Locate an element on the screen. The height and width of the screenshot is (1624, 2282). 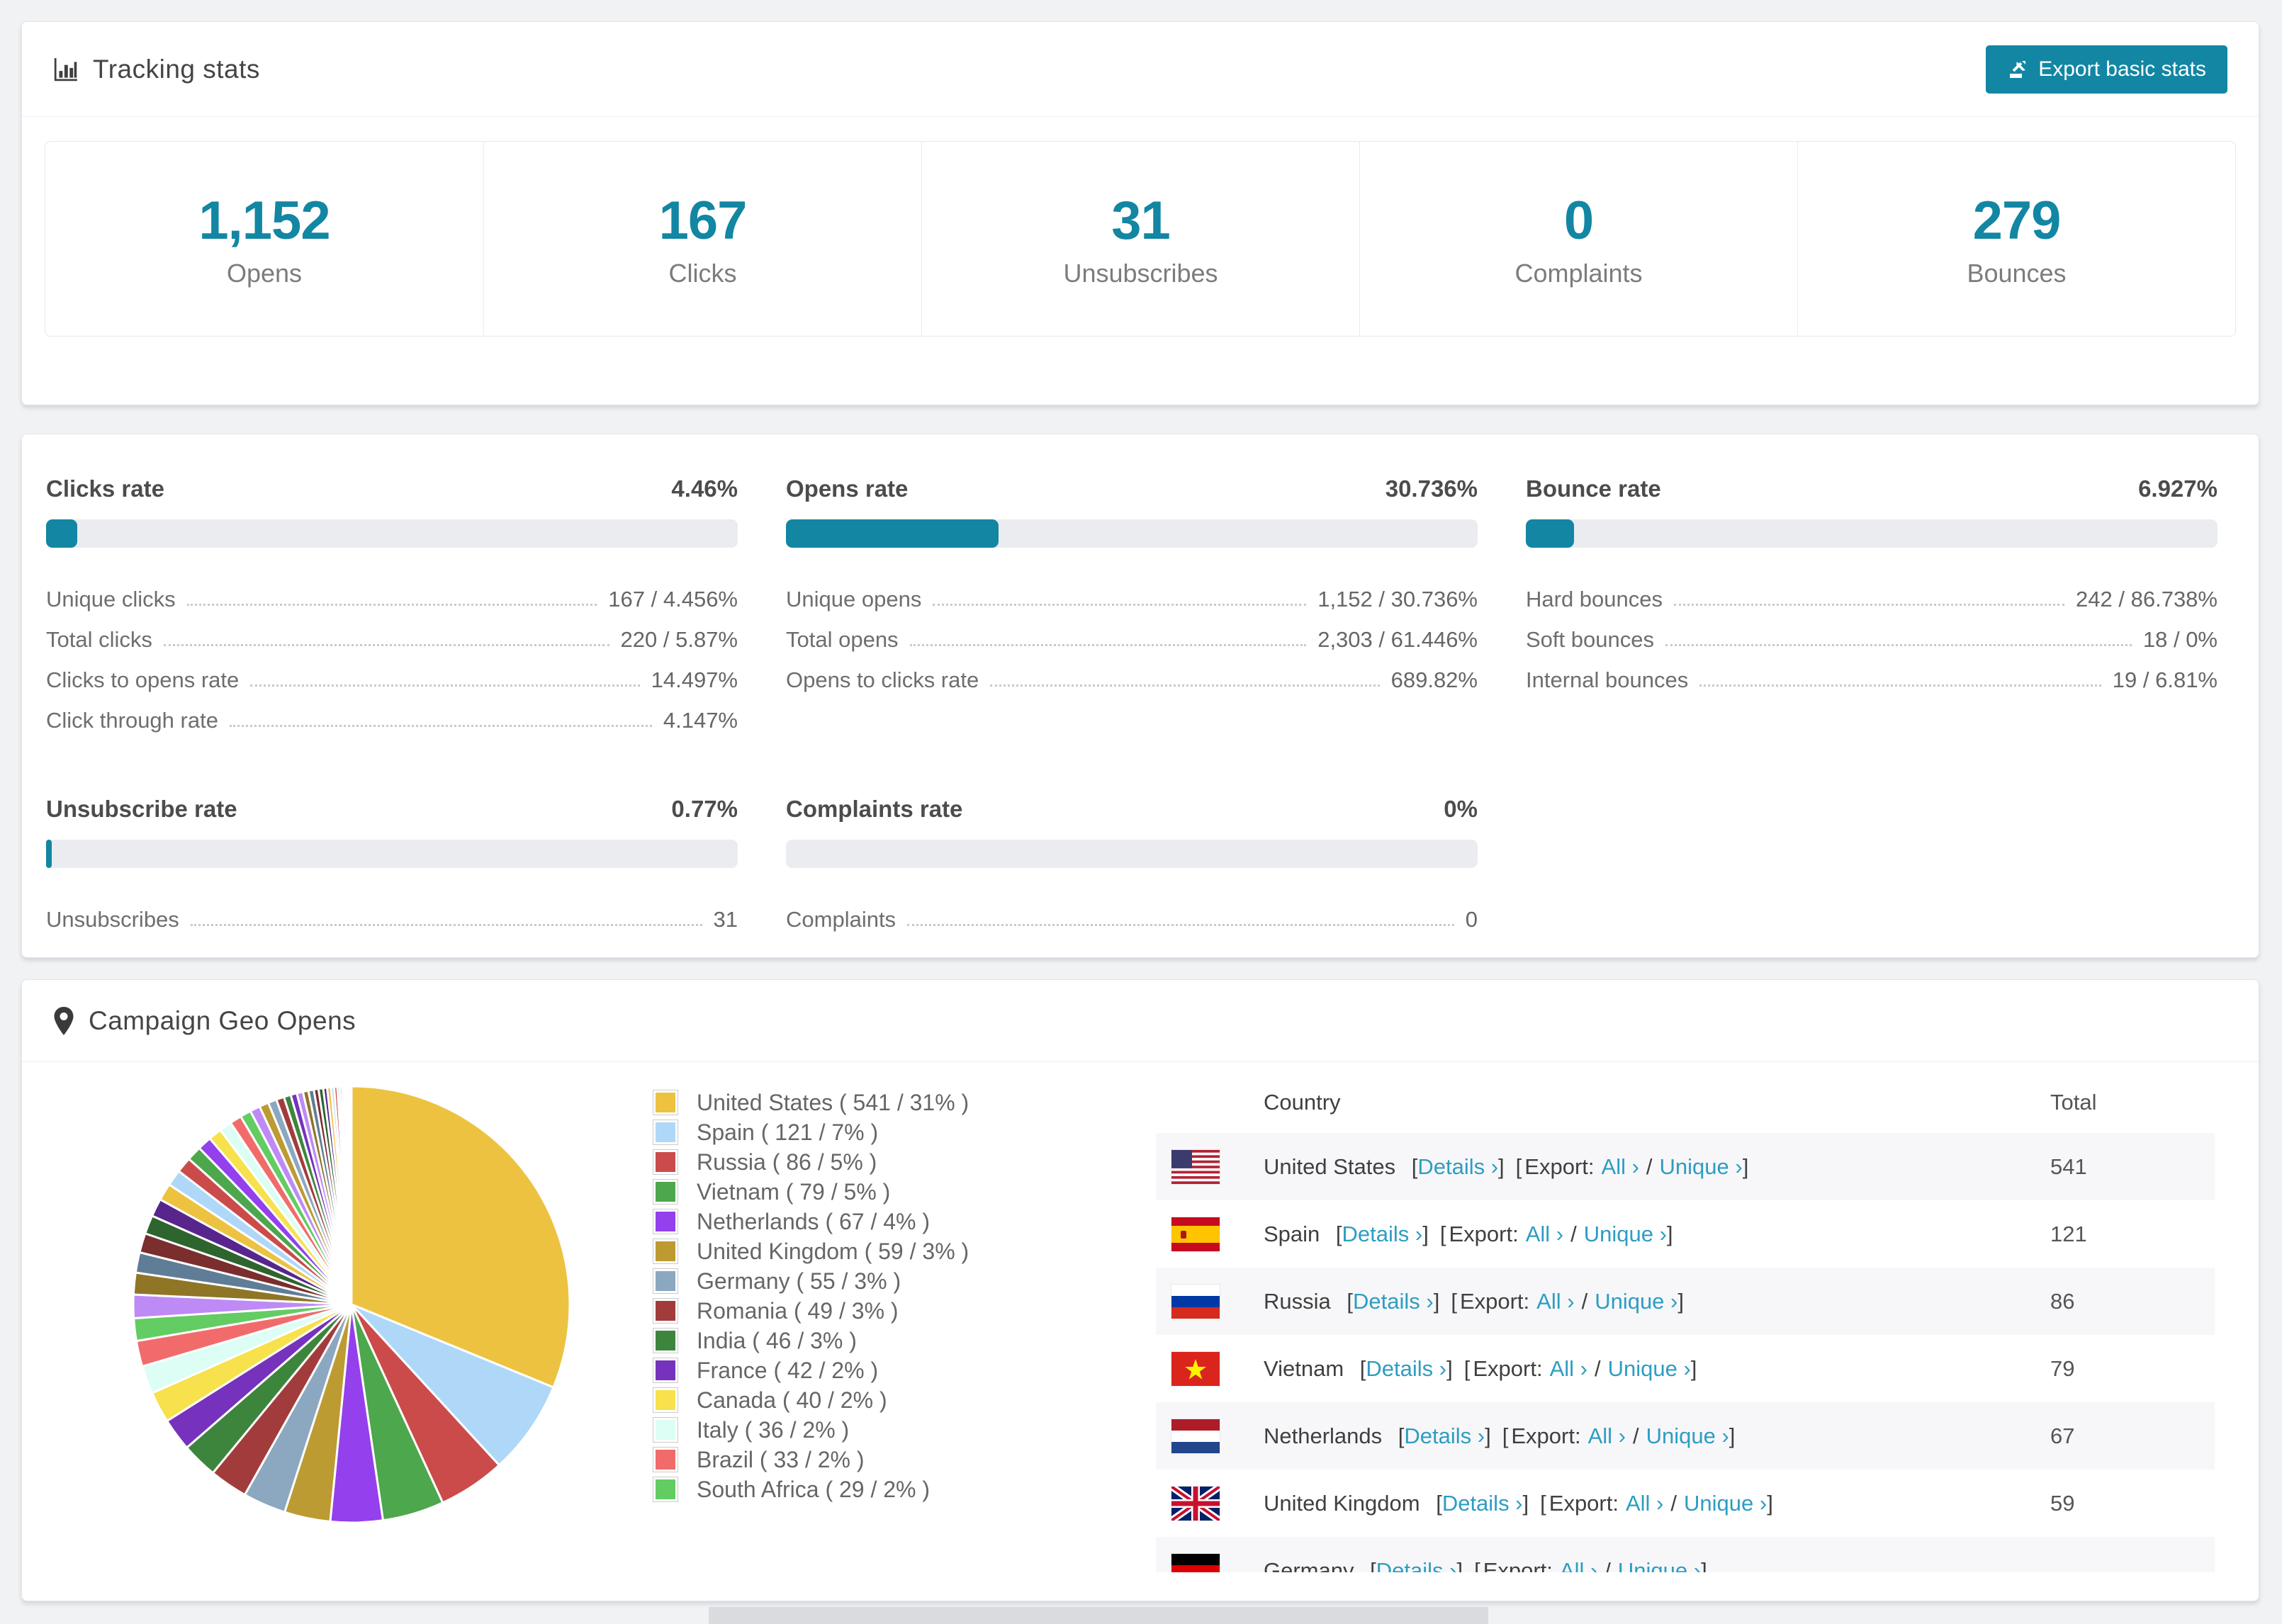
rate-row: Unsubscribes 31 is located at coordinates (392, 912).